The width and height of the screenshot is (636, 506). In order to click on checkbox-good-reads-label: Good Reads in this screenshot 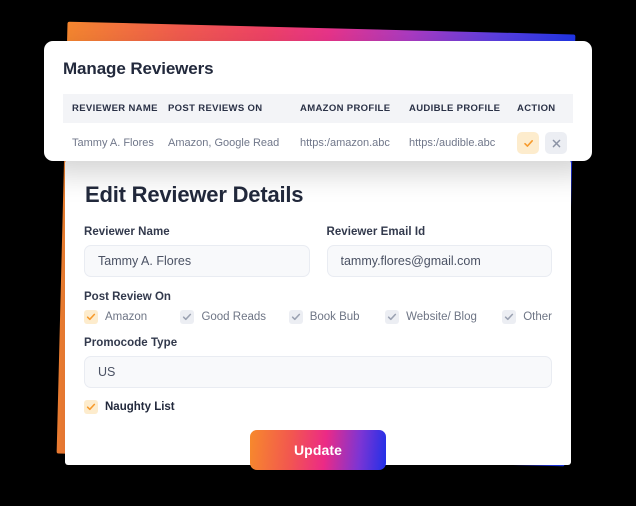, I will do `click(234, 317)`.